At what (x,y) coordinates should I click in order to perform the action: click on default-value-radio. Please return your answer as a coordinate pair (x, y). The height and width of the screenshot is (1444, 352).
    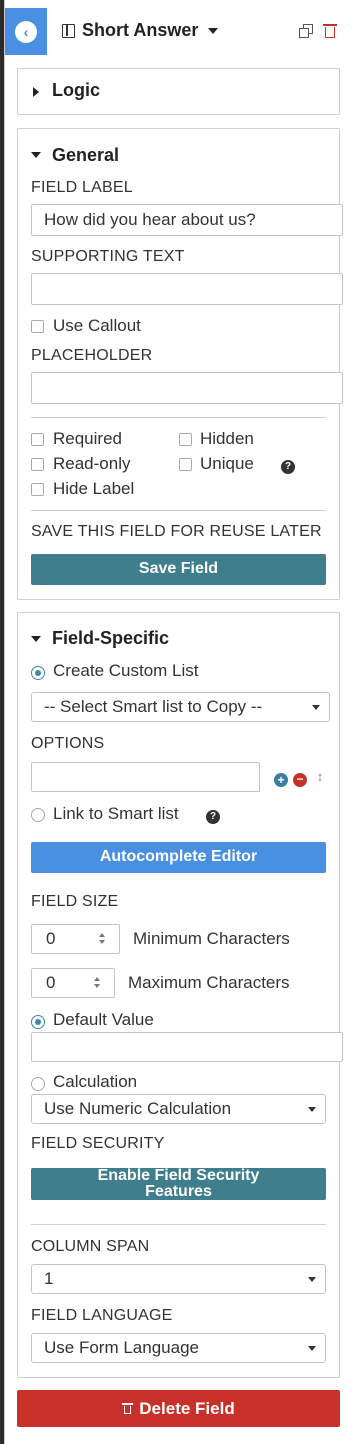
    Looking at the image, I should click on (38, 1022).